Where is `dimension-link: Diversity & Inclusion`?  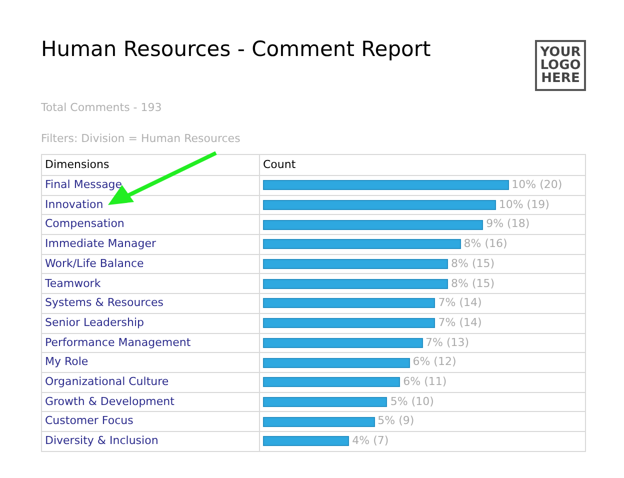
dimension-link: Diversity & Inclusion is located at coordinates (151, 441).